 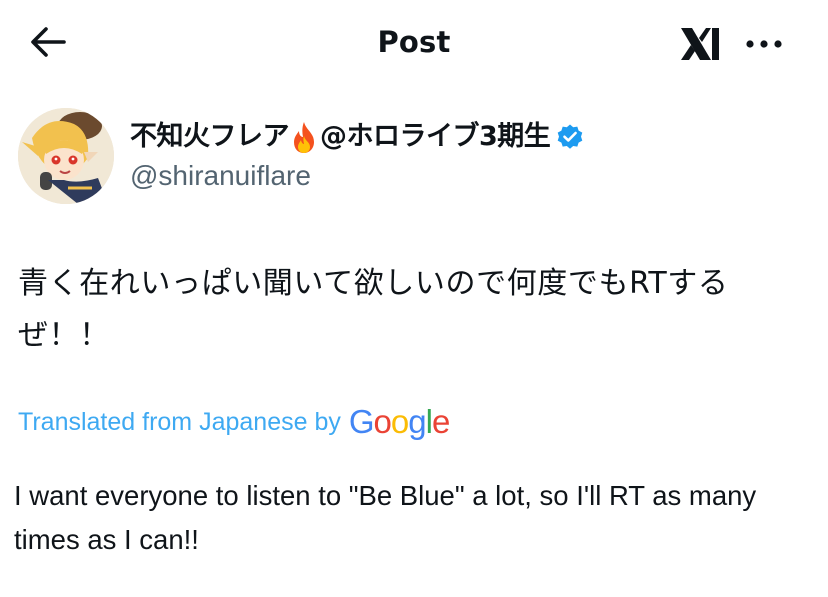 What do you see at coordinates (570, 137) in the screenshot?
I see `verified-badge-icon` at bounding box center [570, 137].